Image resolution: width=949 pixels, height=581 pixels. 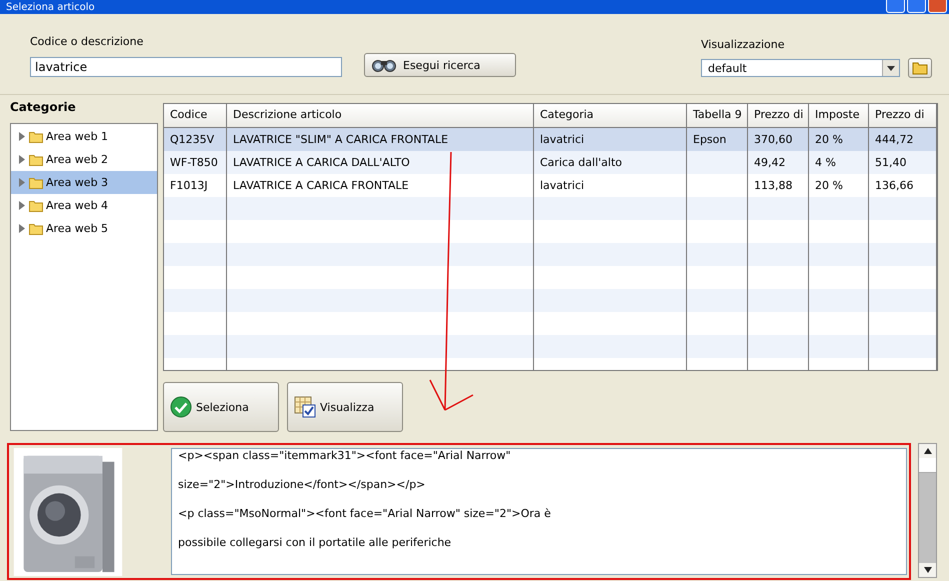 I want to click on table-cell: LAVATRICE A CARICA DALL'ALTO, so click(x=321, y=162).